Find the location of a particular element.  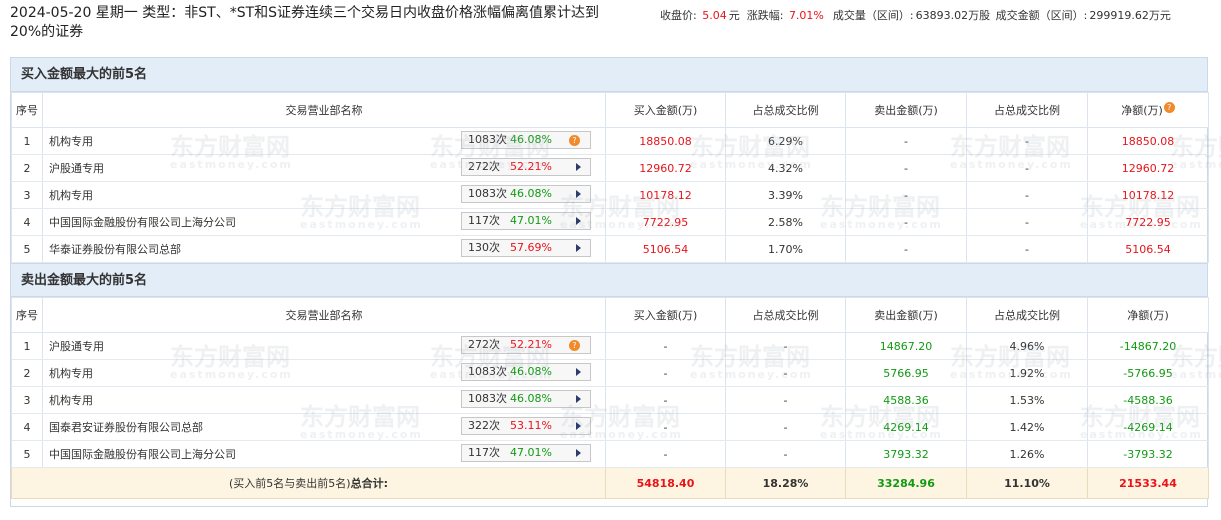

table-row: 2 机构专用 1083次 46.08% - -5766.95 1.92% -5766.95 is located at coordinates (610, 373).